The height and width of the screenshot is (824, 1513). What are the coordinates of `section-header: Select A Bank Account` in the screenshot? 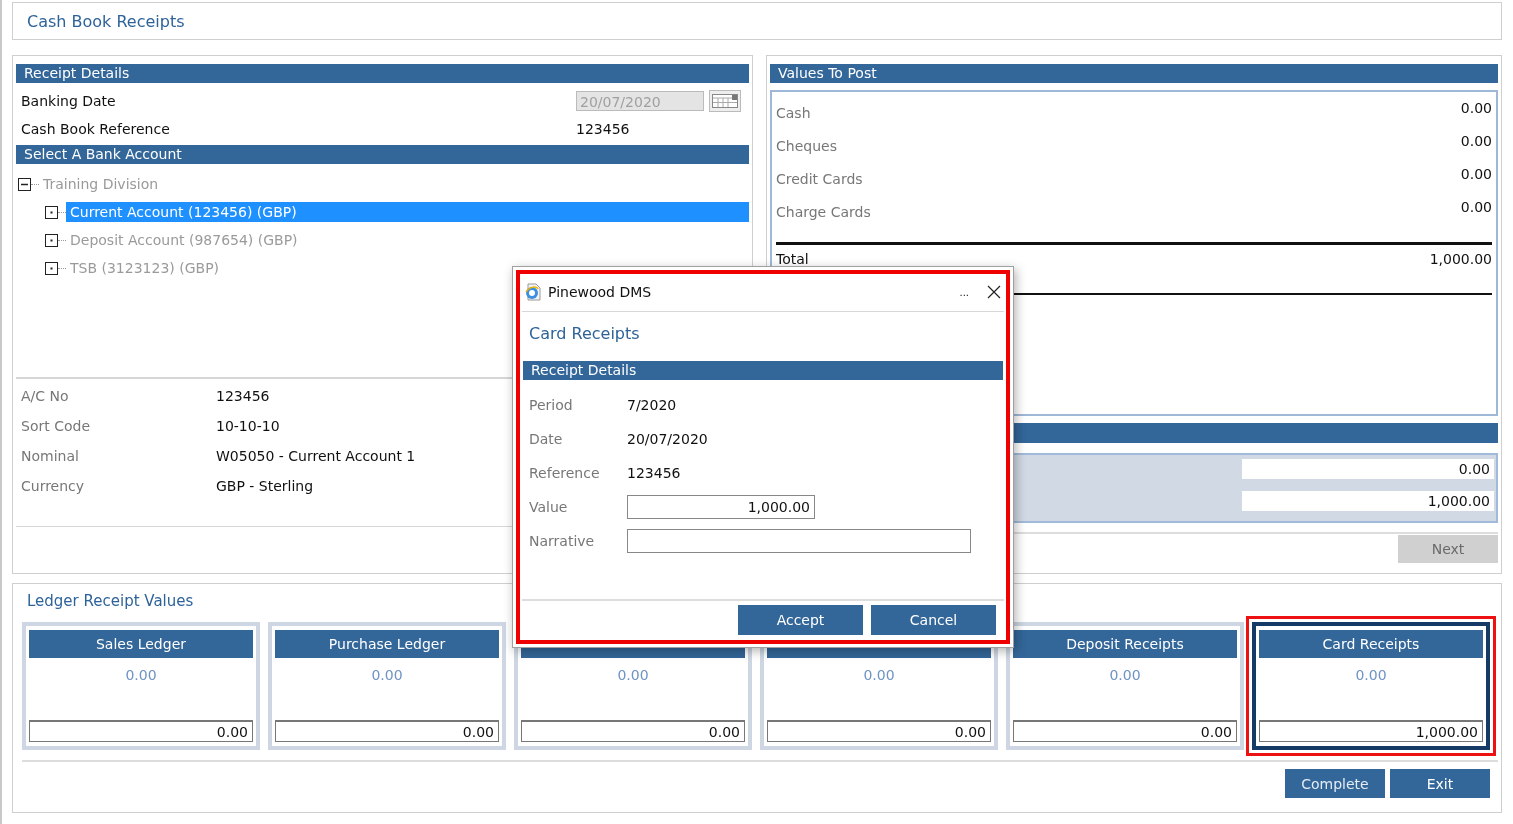 It's located at (382, 154).